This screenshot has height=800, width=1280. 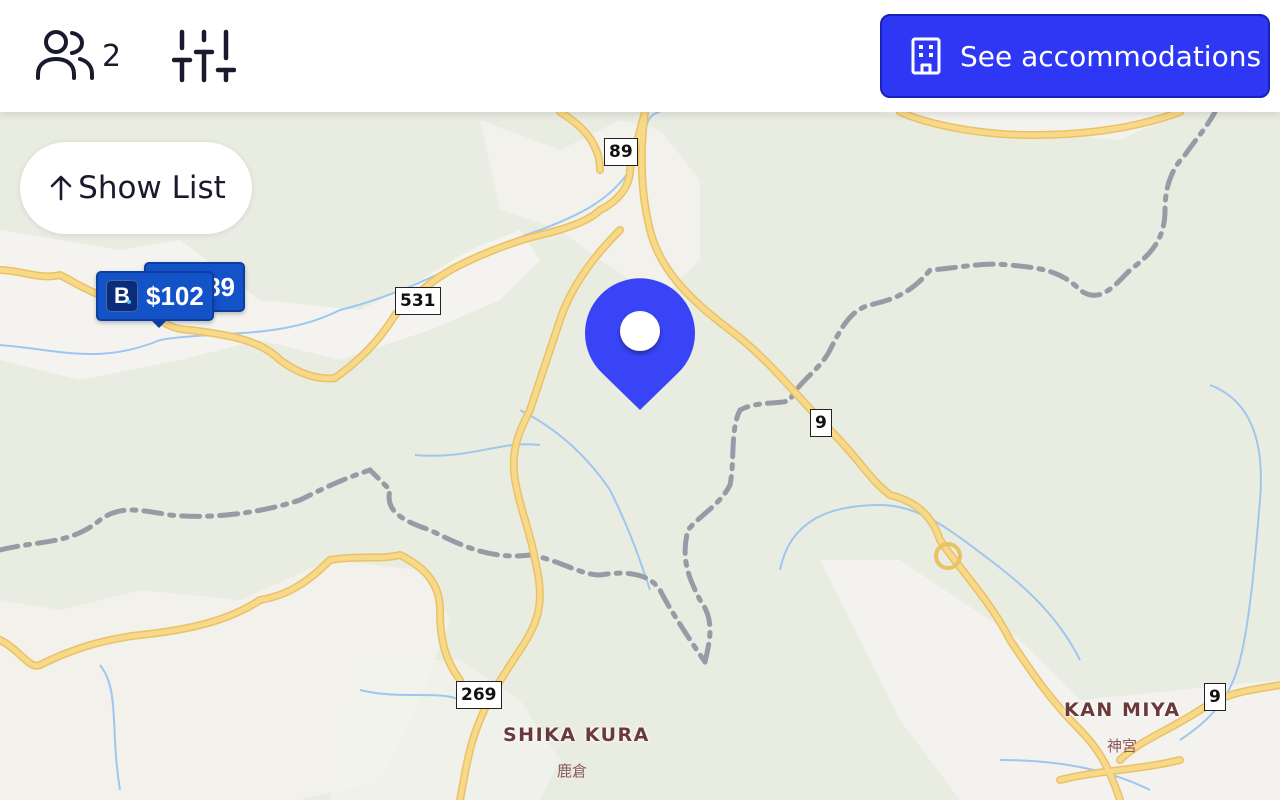 I want to click on guests-button: 2, so click(x=77, y=56).